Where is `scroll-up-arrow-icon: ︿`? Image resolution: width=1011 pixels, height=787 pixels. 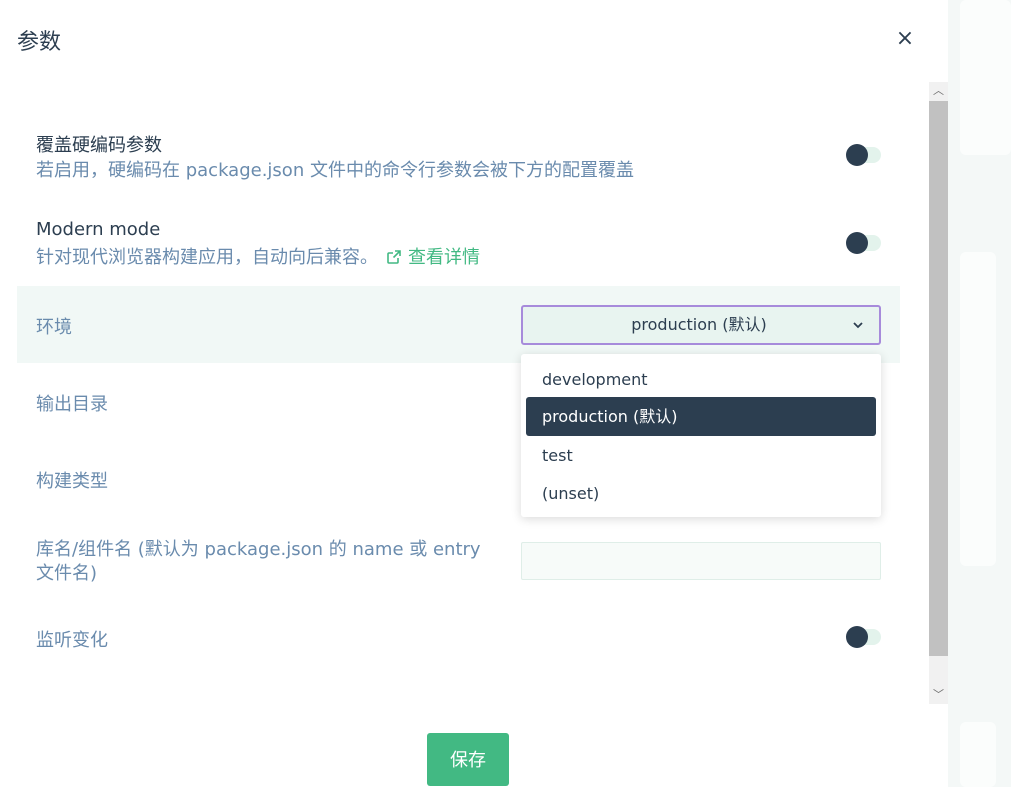 scroll-up-arrow-icon: ︿ is located at coordinates (938, 91).